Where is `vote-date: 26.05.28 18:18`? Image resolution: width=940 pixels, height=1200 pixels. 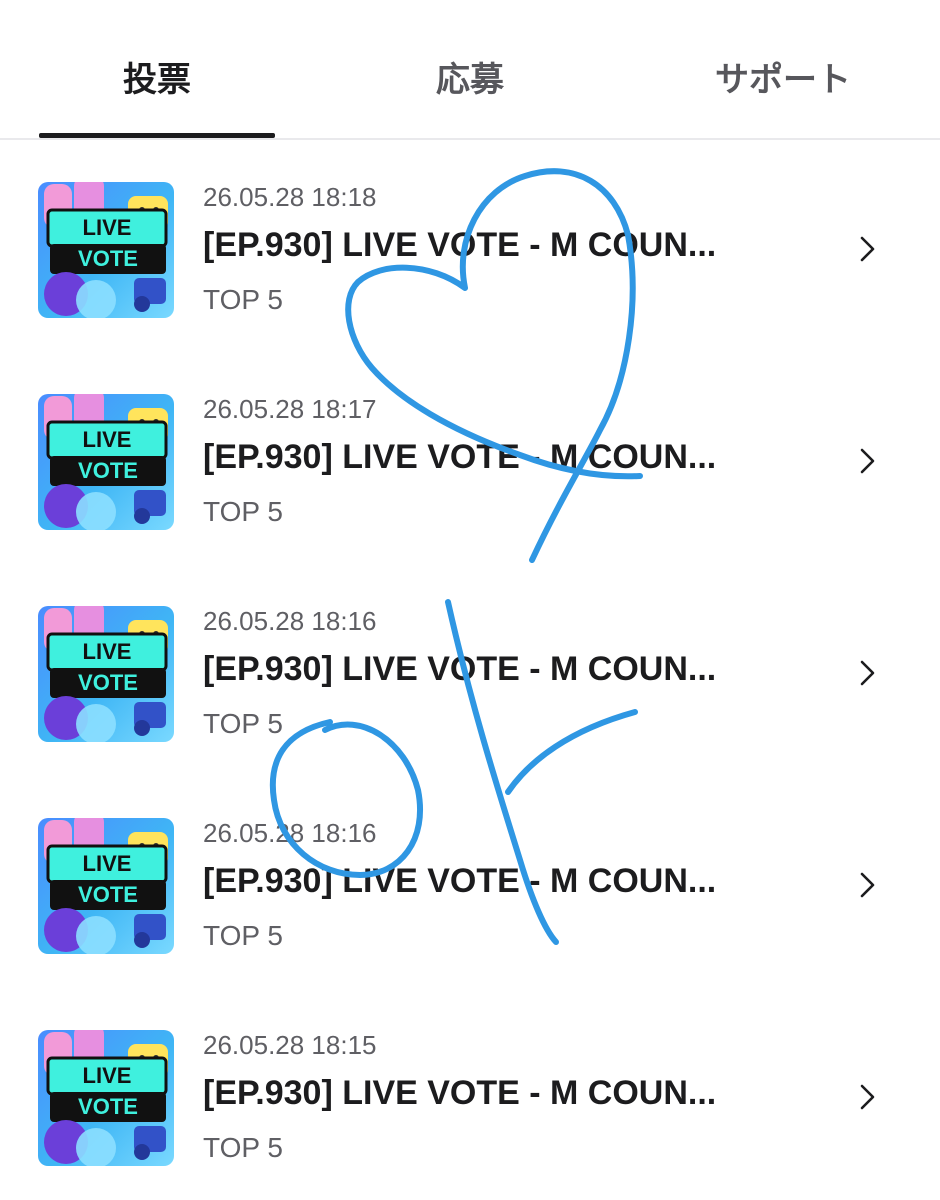 vote-date: 26.05.28 18:18 is located at coordinates (290, 197).